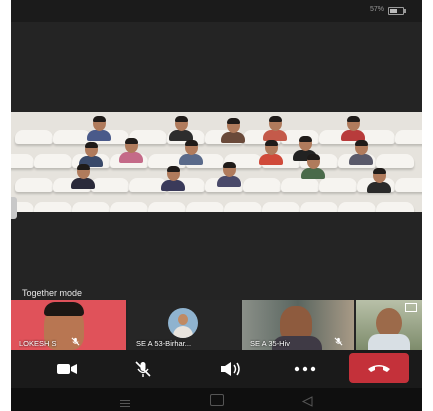 This screenshot has width=433, height=411. I want to click on participant-avatar, so click(183, 323).